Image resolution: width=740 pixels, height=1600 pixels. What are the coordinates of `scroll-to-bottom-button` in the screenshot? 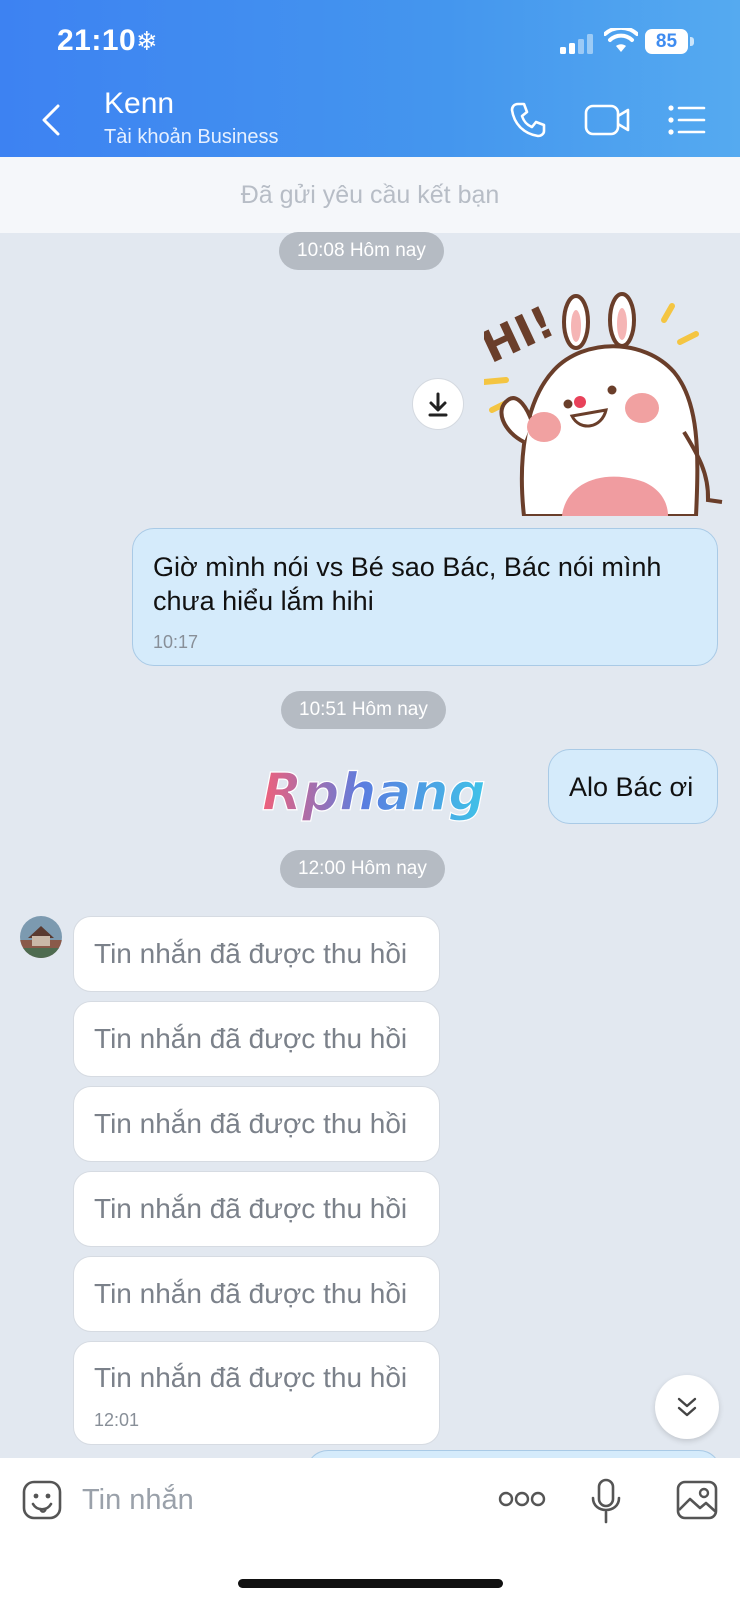 It's located at (687, 1407).